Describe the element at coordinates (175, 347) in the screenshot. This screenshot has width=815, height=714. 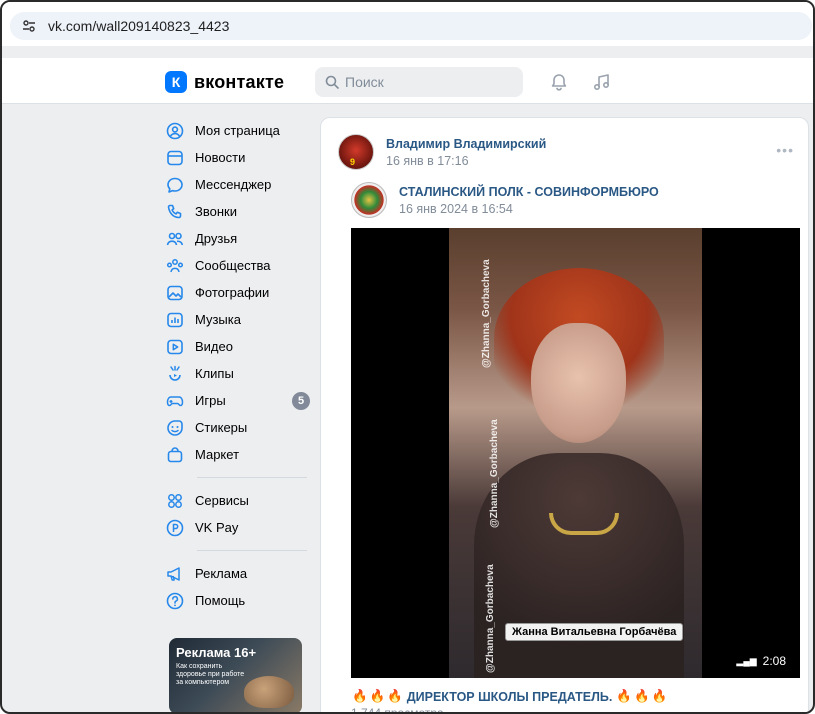
I see `video-icon` at that location.